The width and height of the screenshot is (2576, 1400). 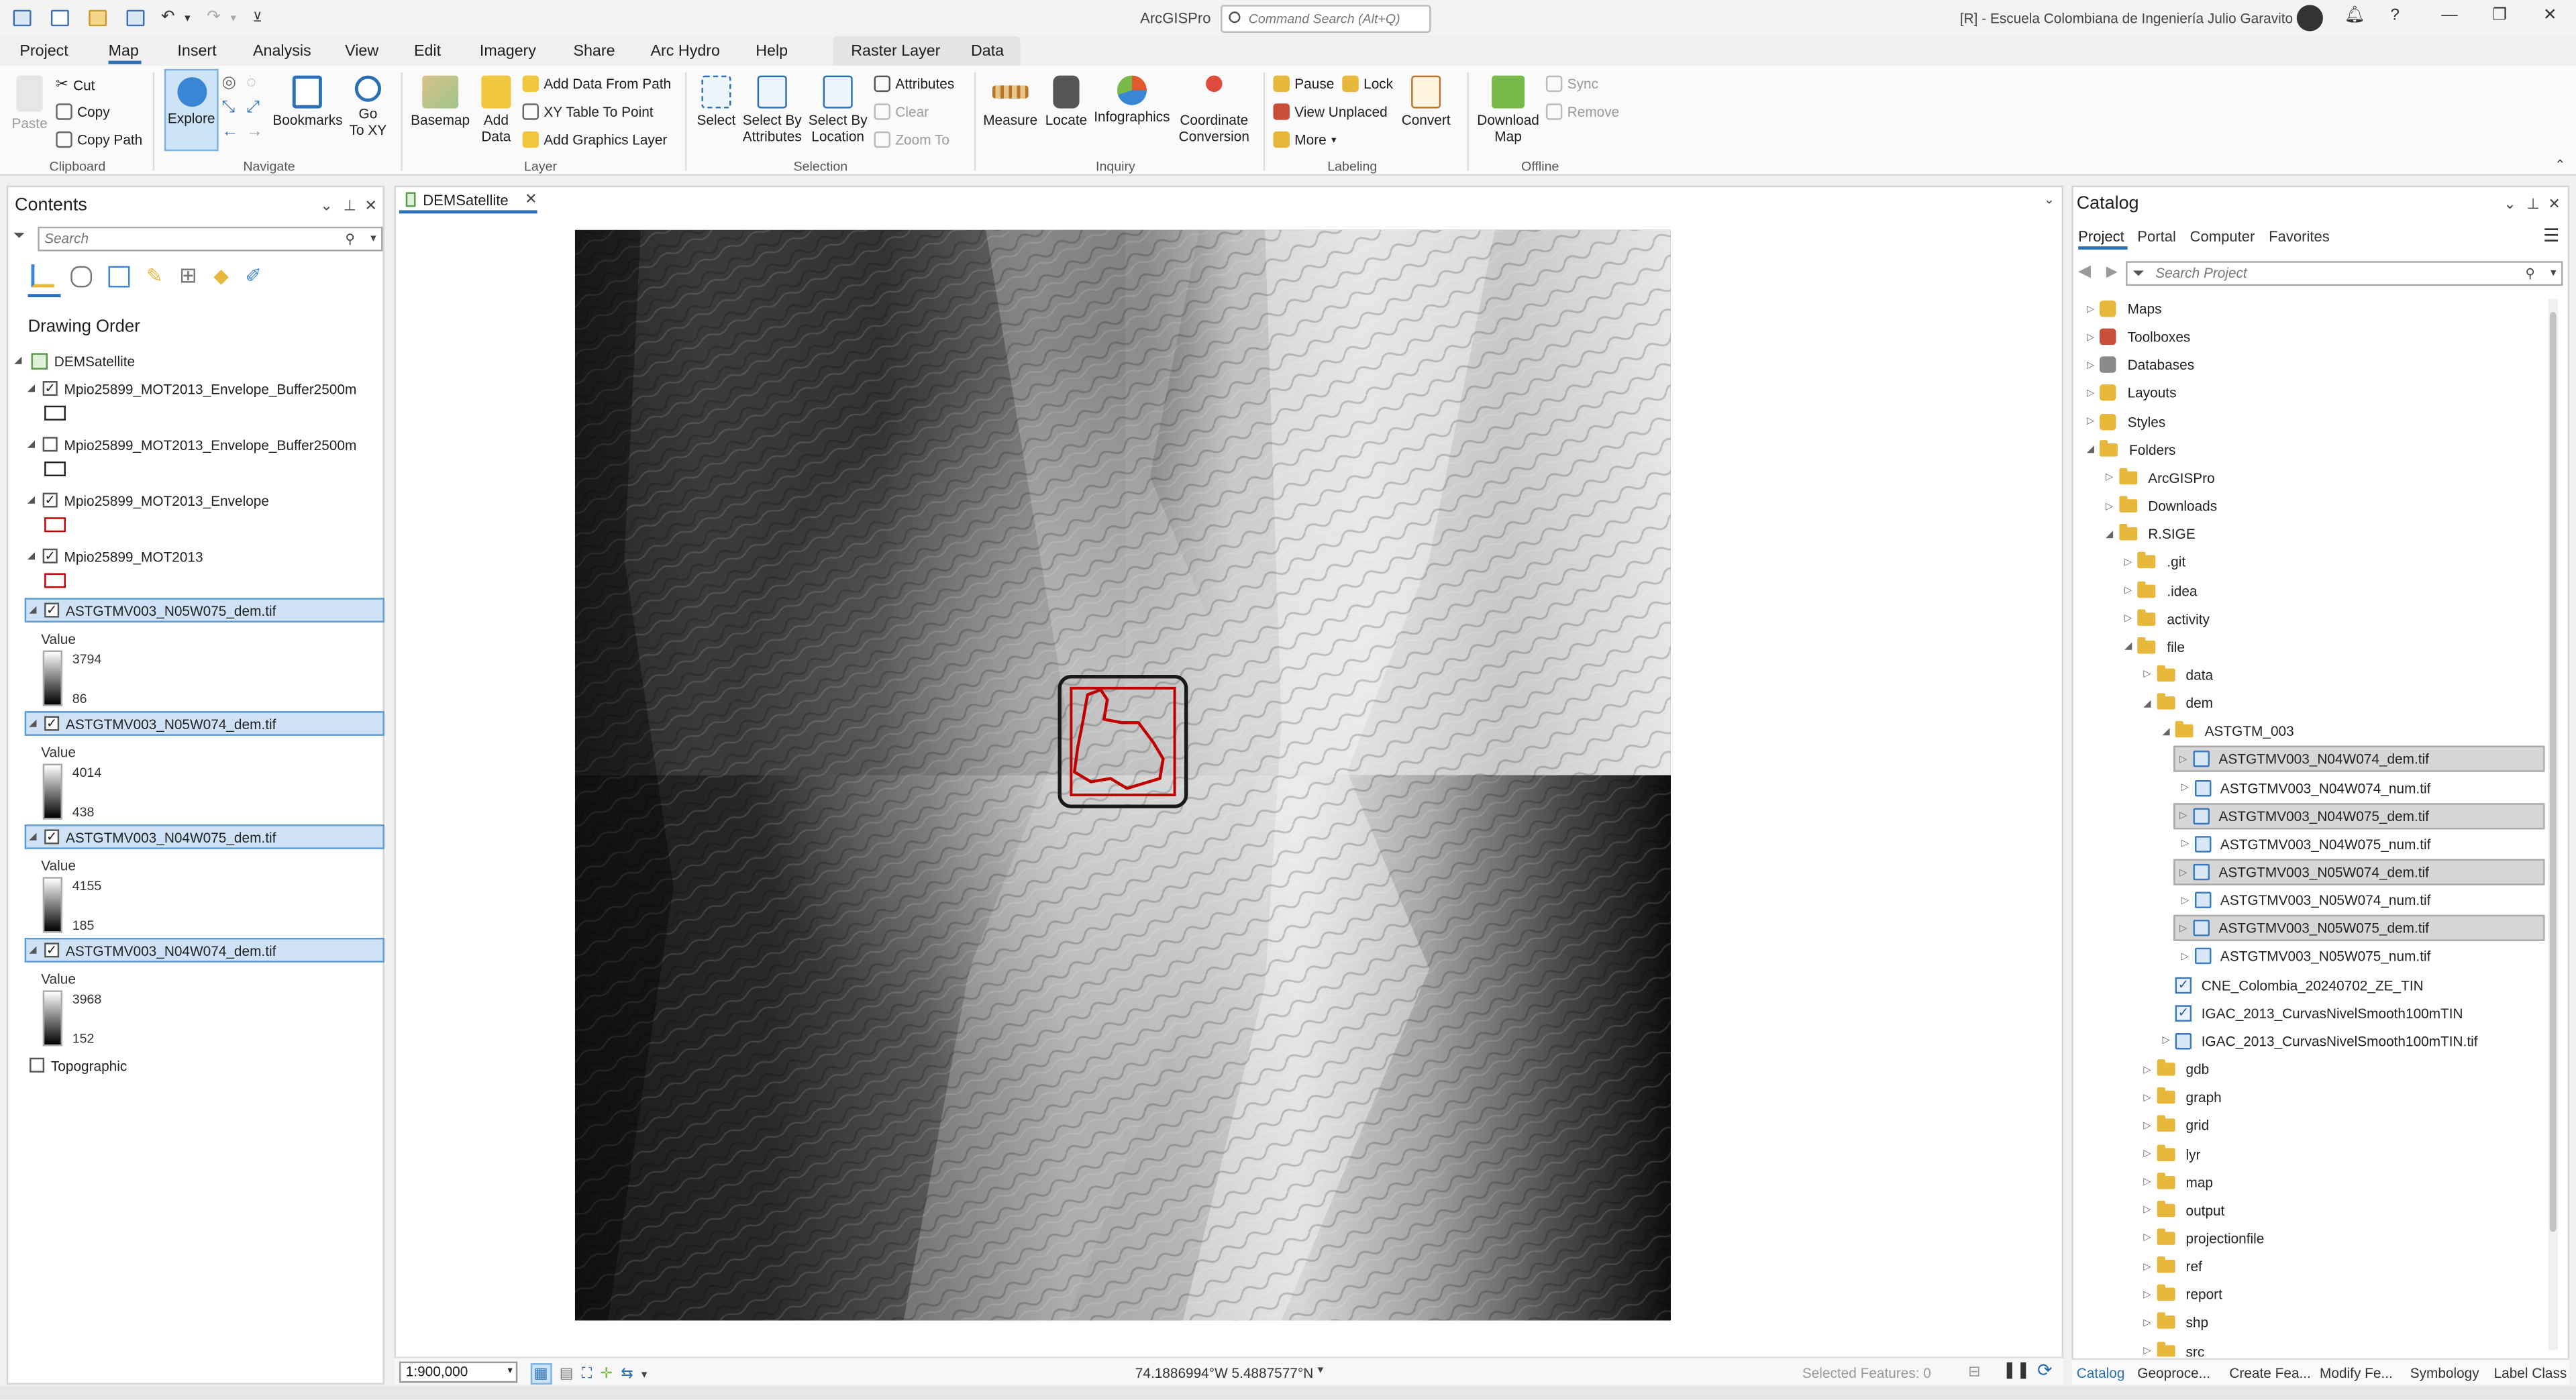 I want to click on pane-options-icon: ⌄, so click(x=326, y=206).